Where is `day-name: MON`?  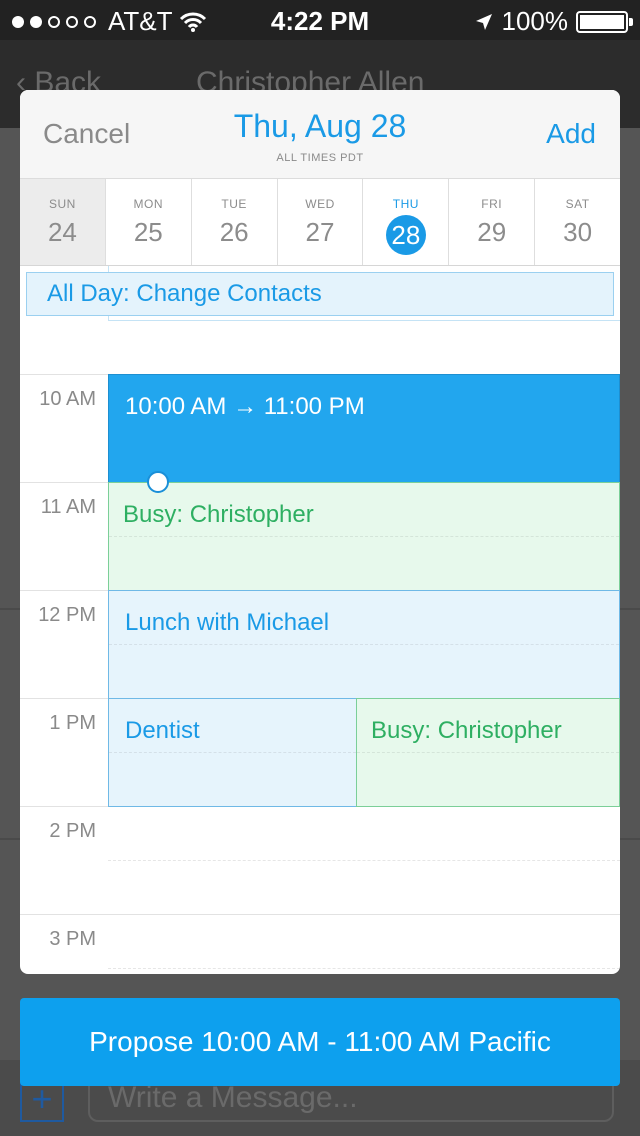
day-name: MON is located at coordinates (148, 204).